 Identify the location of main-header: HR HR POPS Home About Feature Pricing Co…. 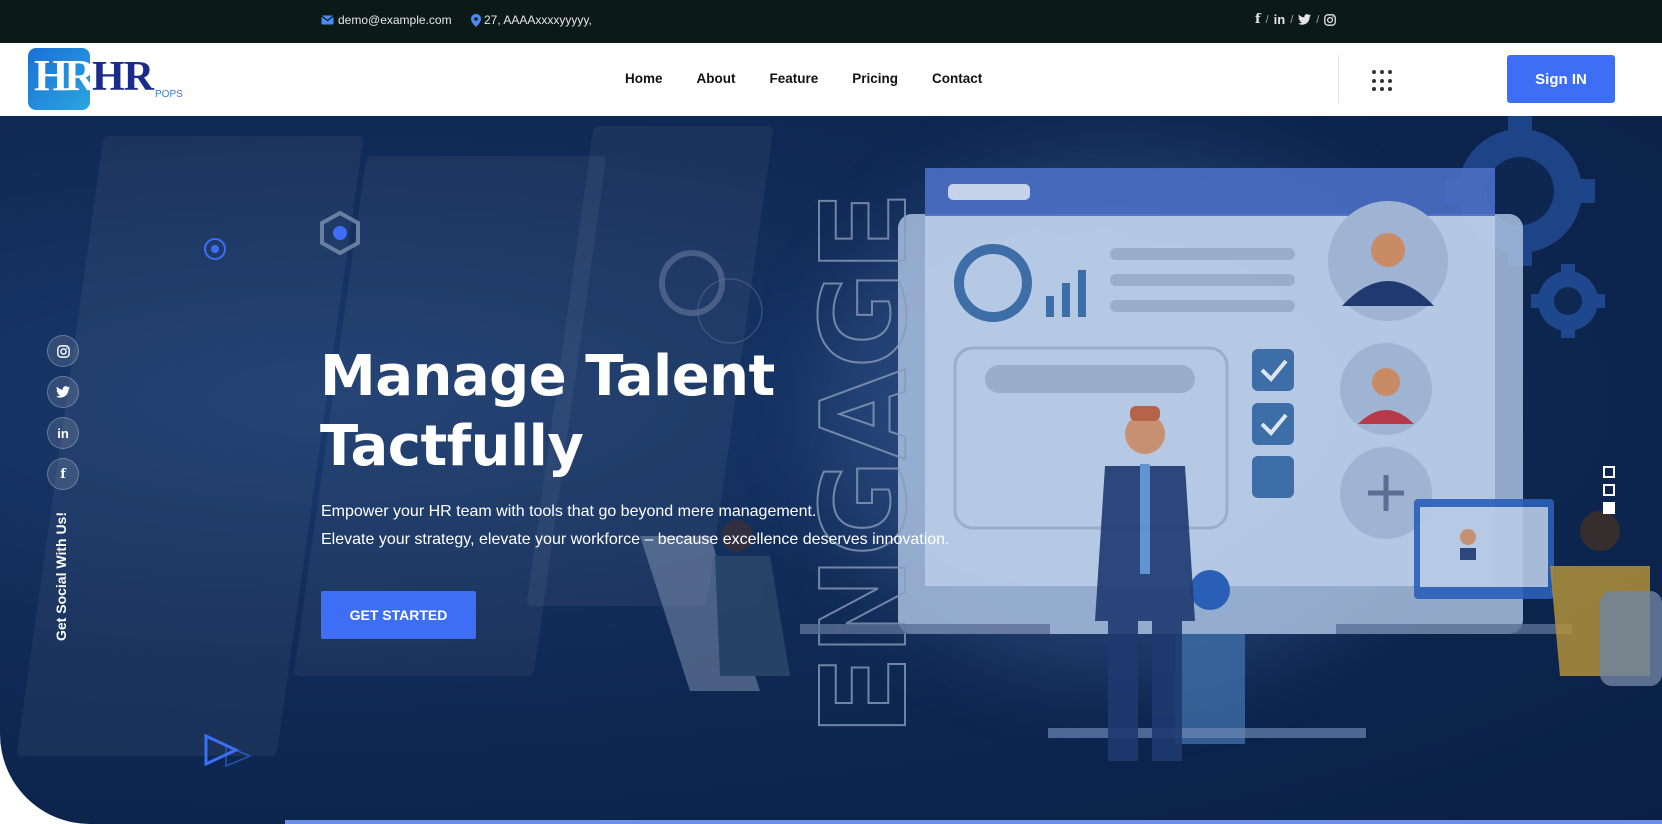
(831, 79).